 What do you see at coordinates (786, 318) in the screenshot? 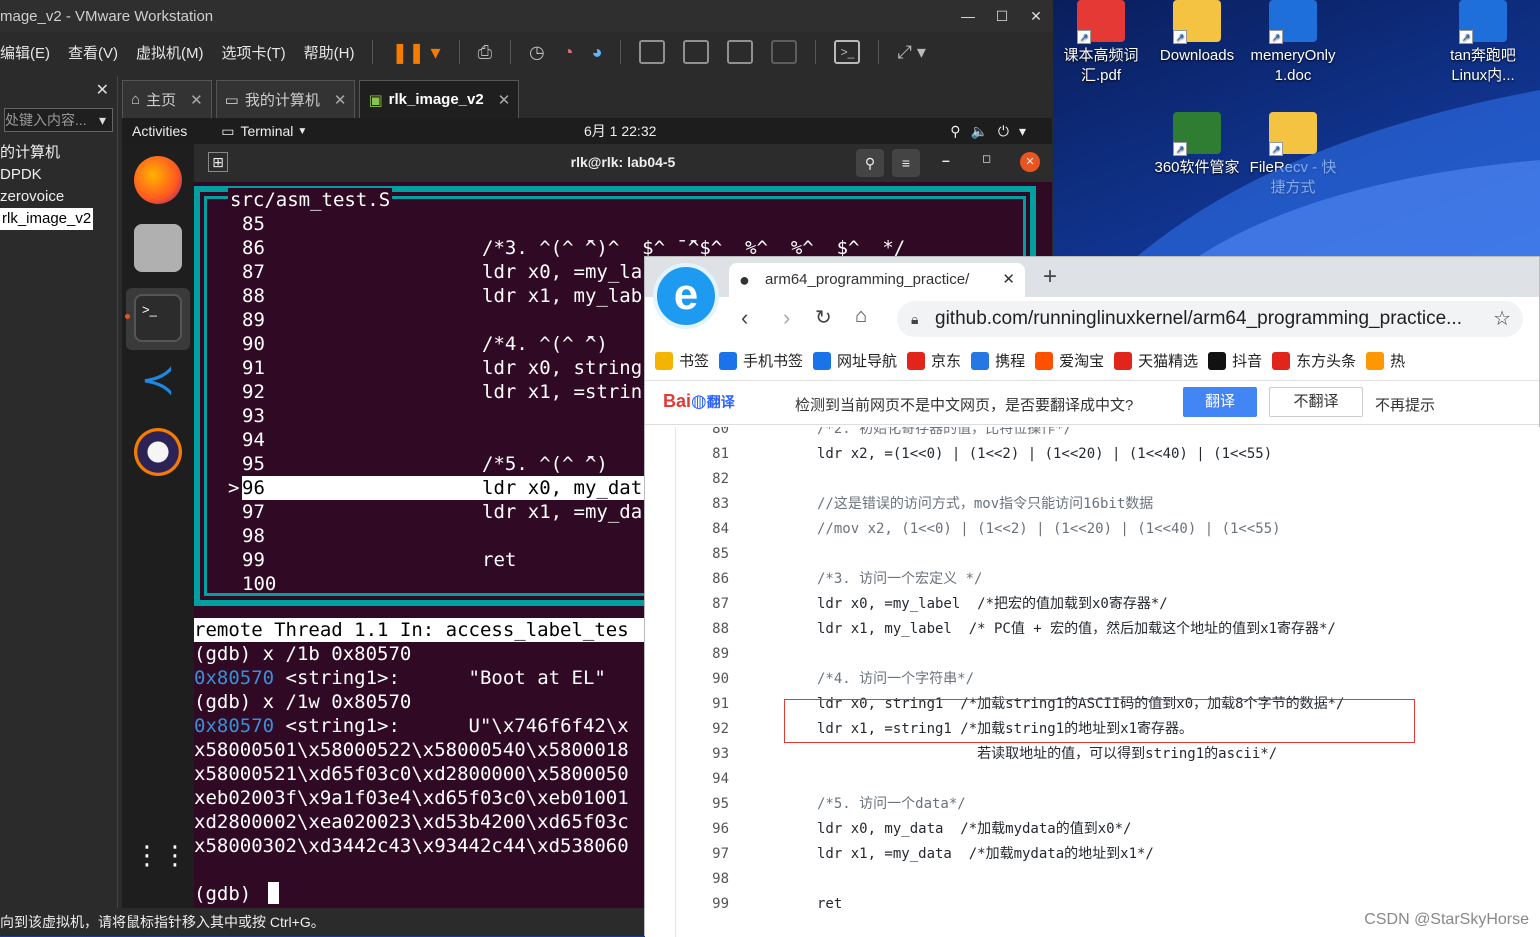
I see `forward-icon: ›` at bounding box center [786, 318].